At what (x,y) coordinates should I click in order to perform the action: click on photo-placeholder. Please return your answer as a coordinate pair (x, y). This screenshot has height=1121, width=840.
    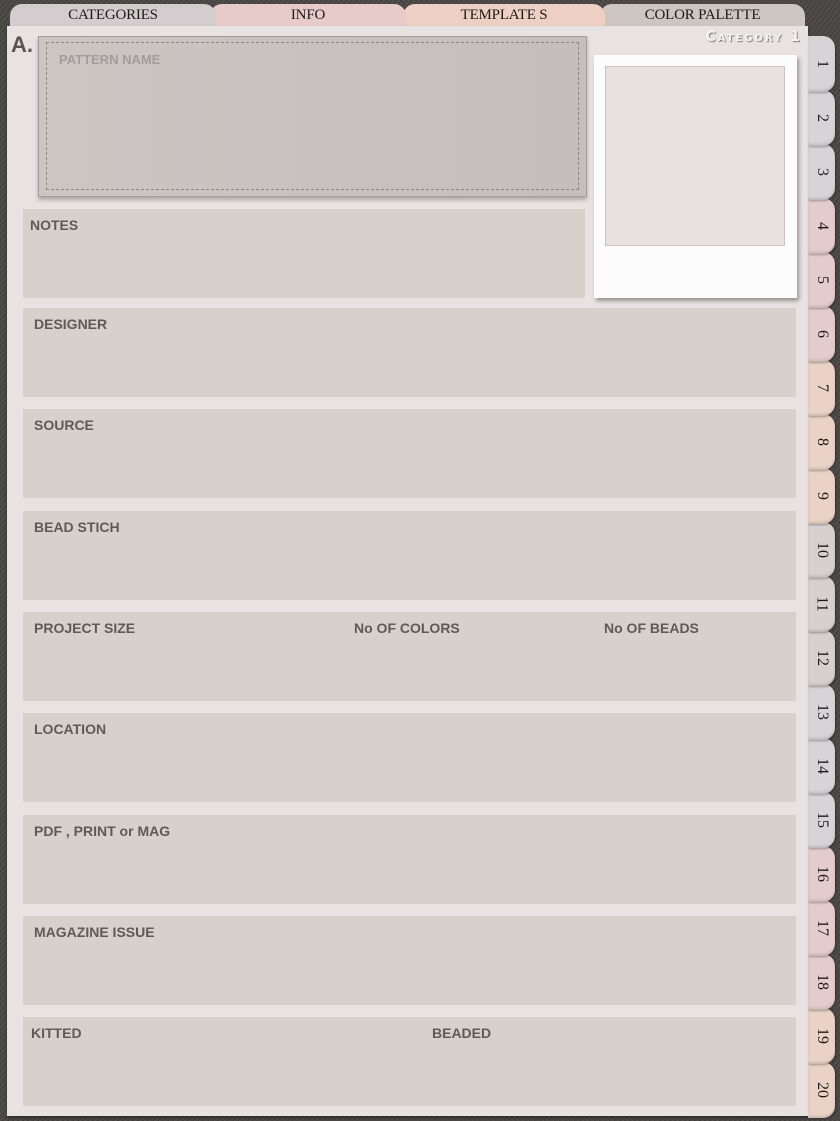
    Looking at the image, I should click on (695, 156).